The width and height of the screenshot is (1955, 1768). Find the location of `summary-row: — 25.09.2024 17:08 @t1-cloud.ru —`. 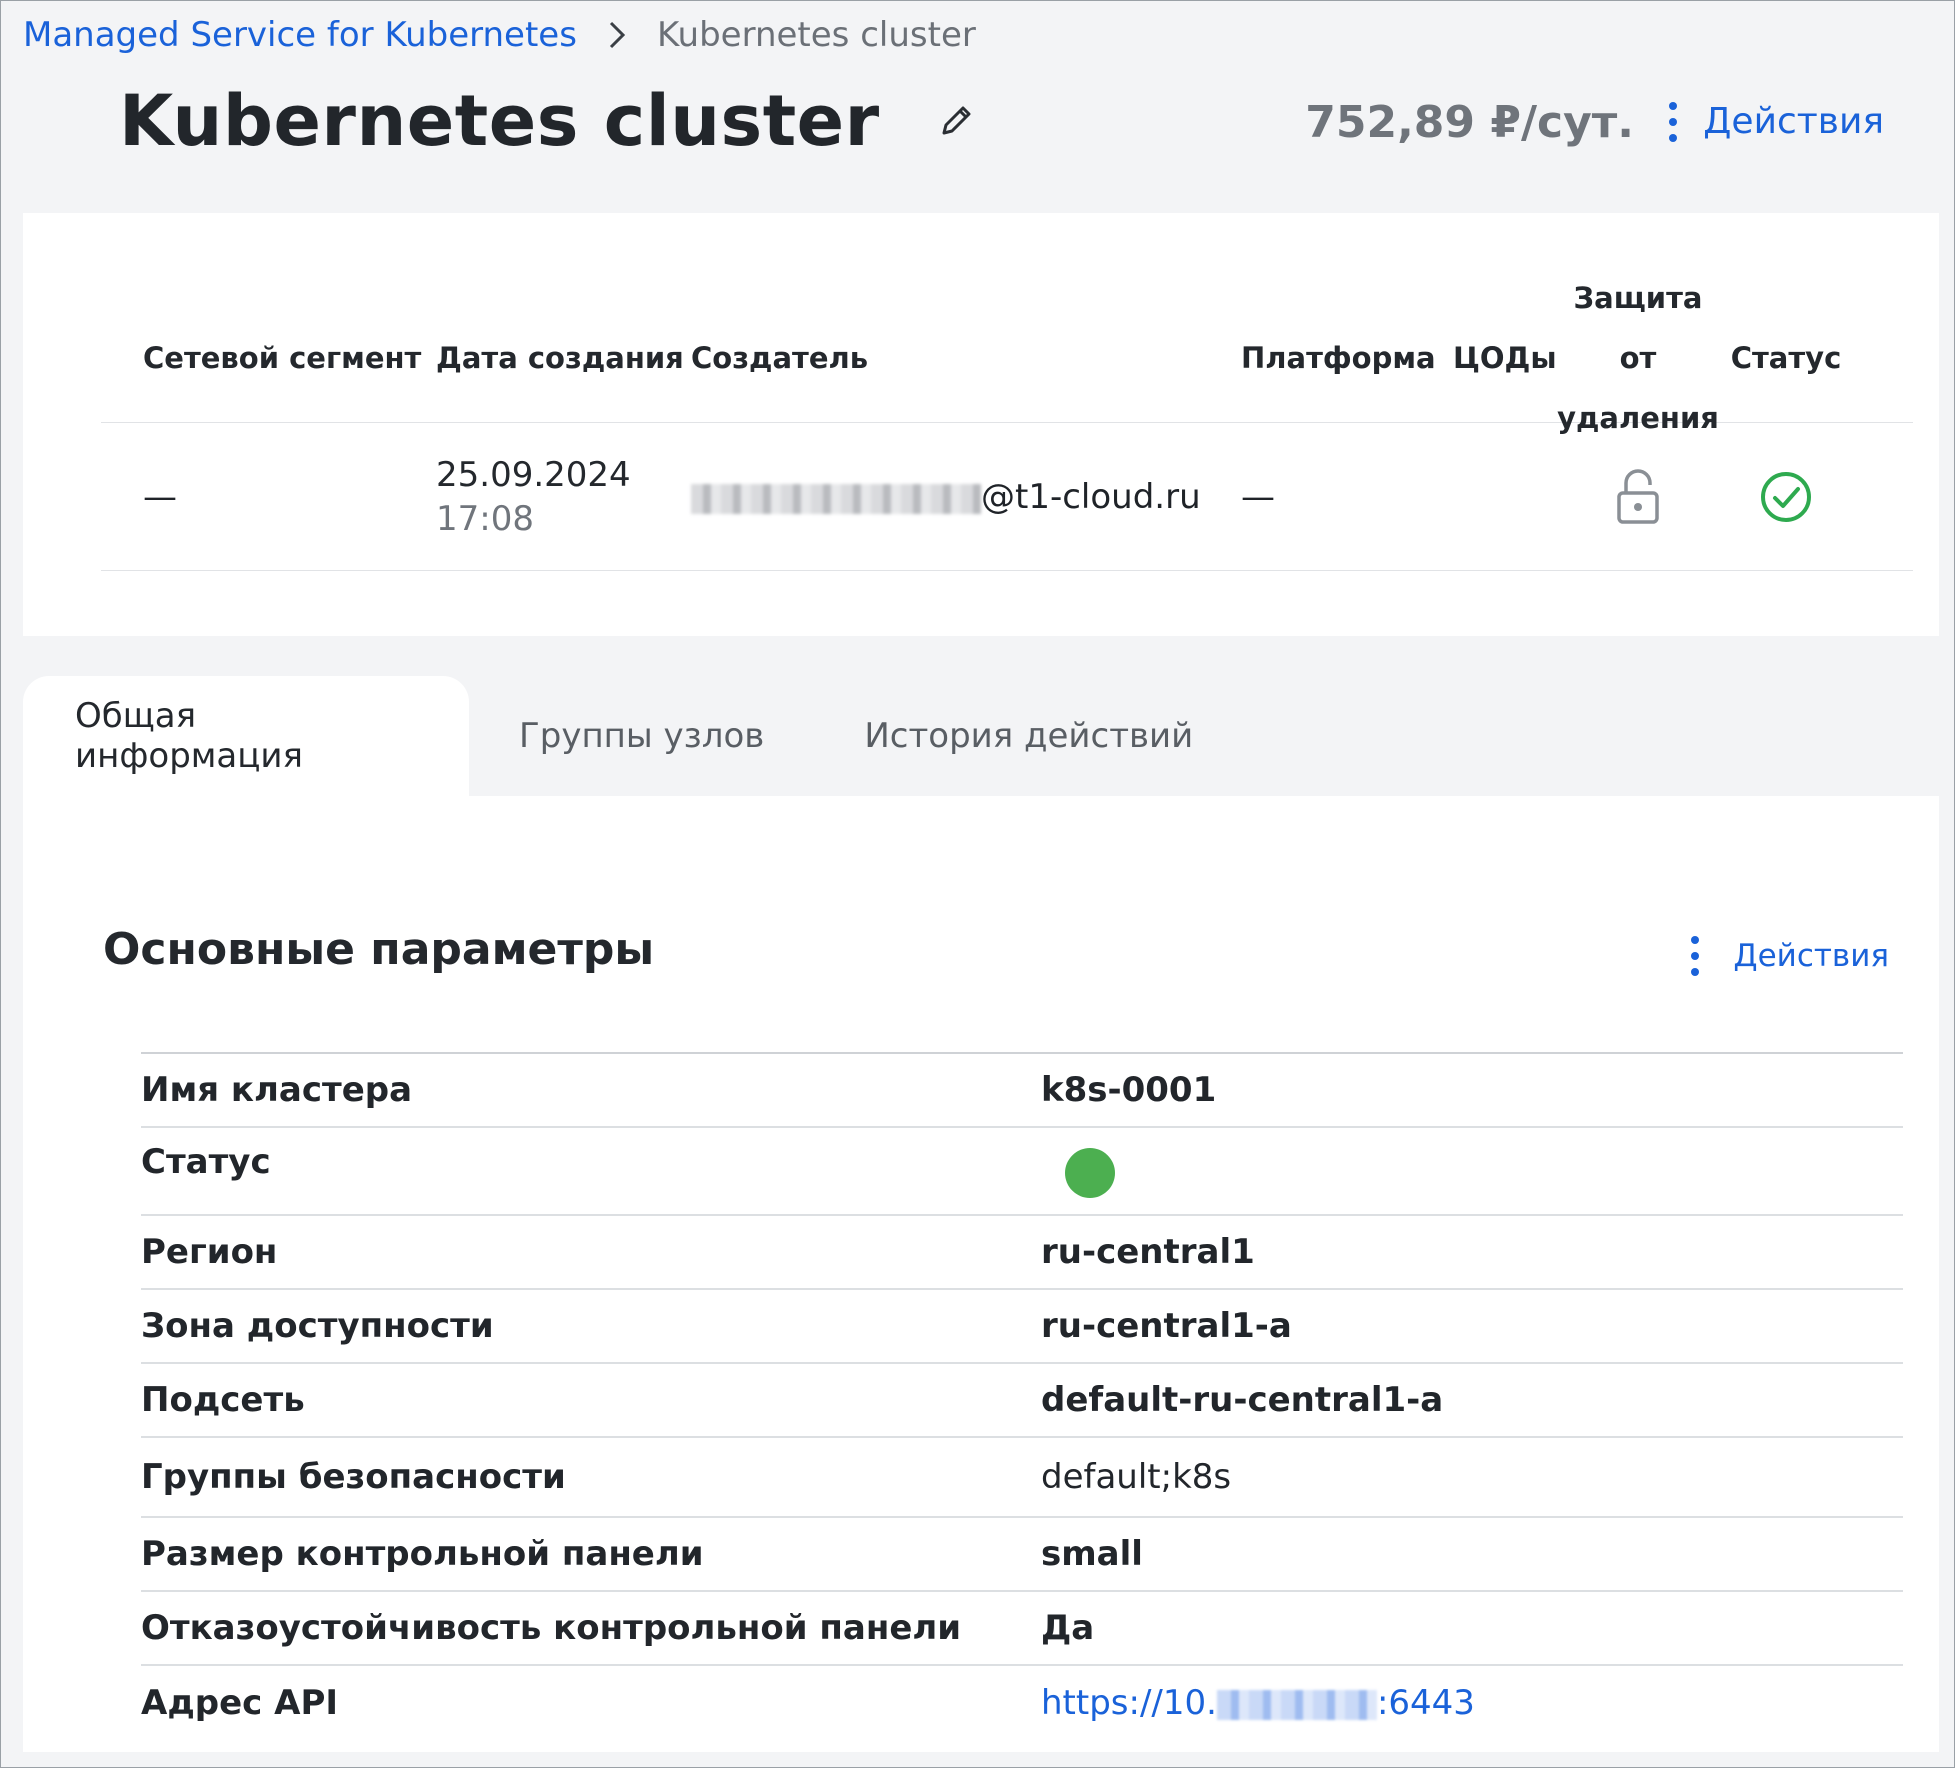

summary-row: — 25.09.2024 17:08 @t1-cloud.ru — is located at coordinates (1007, 497).